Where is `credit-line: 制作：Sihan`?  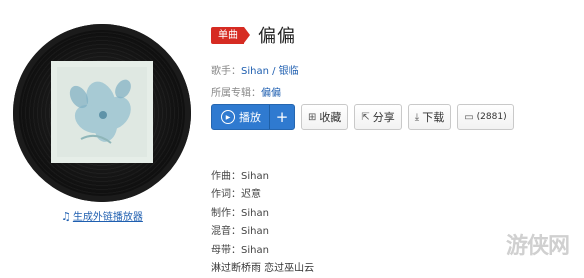
credit-line: 制作：Sihan is located at coordinates (240, 213).